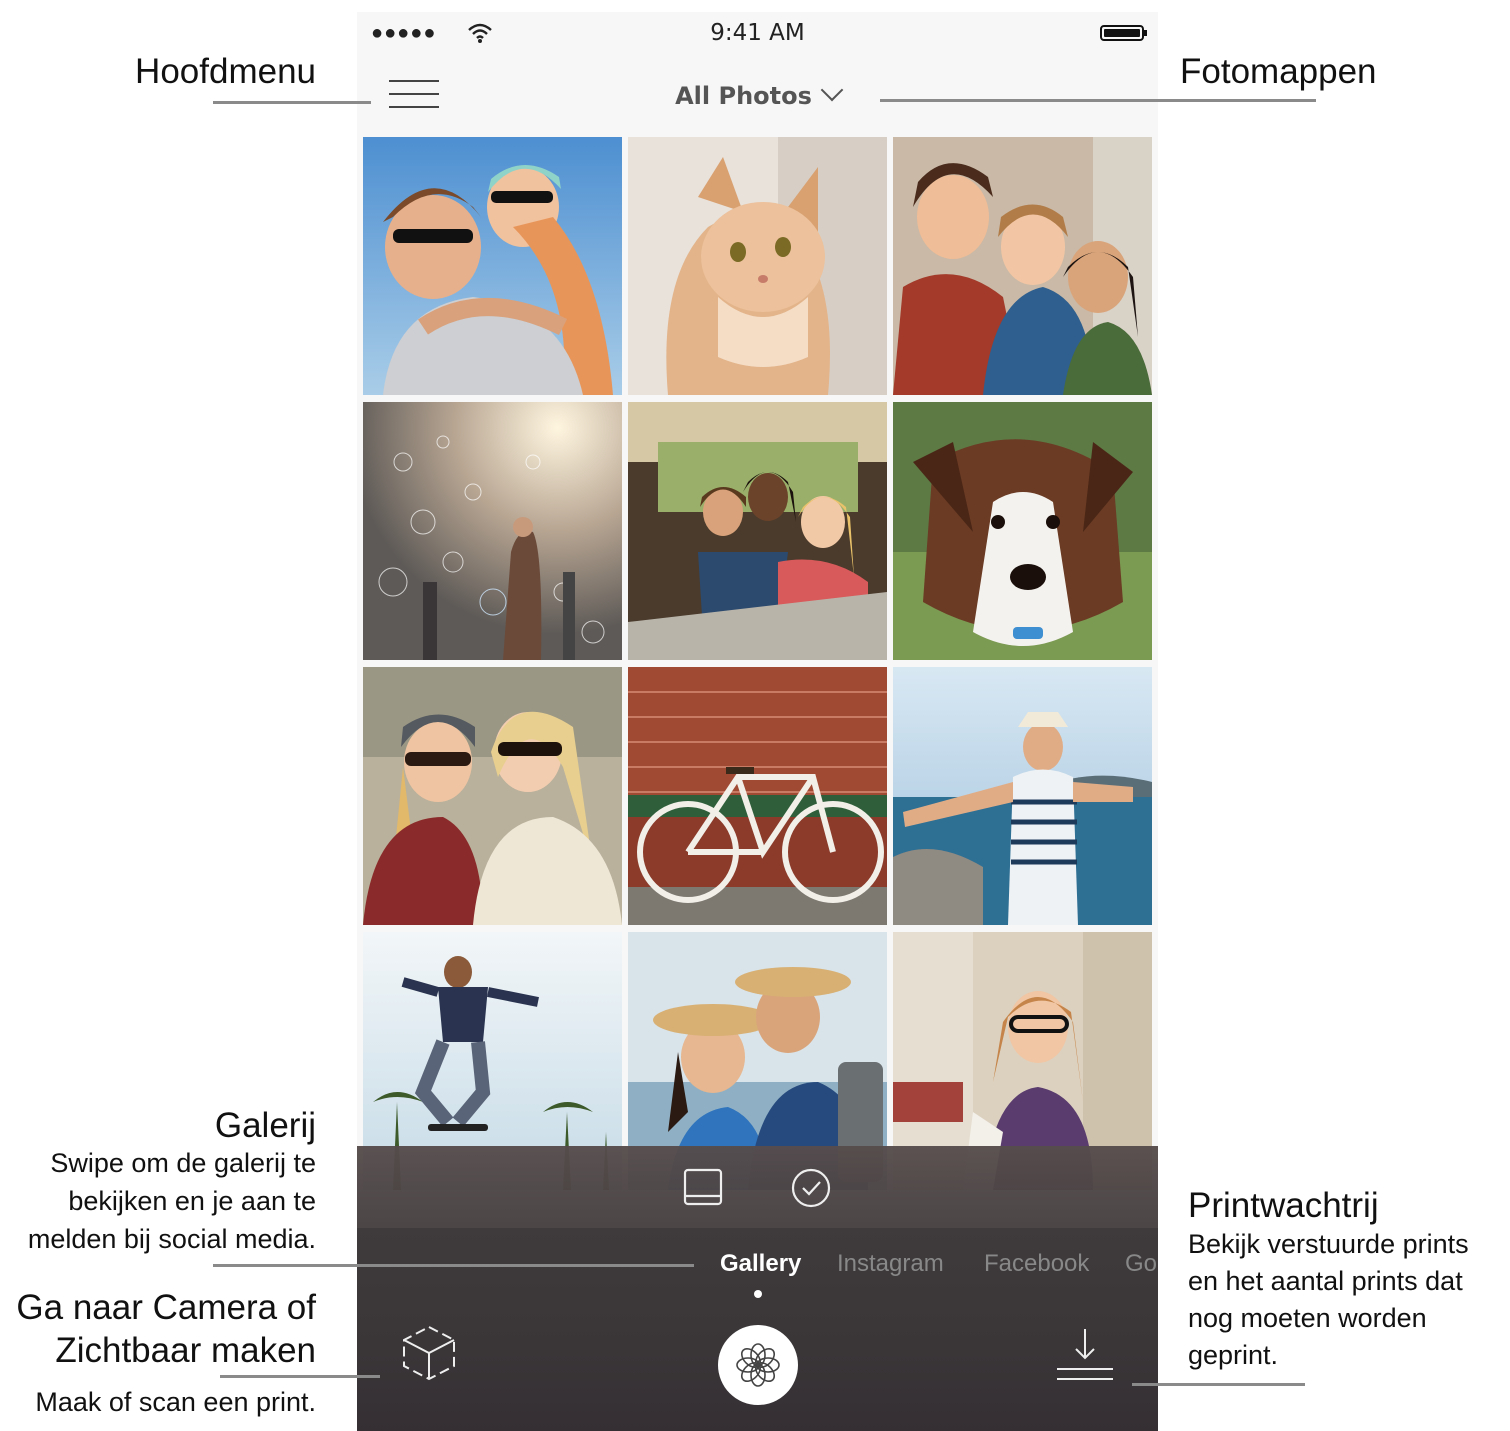 Image resolution: width=1510 pixels, height=1431 pixels. Describe the element at coordinates (757, 266) in the screenshot. I see `cat-photo` at that location.